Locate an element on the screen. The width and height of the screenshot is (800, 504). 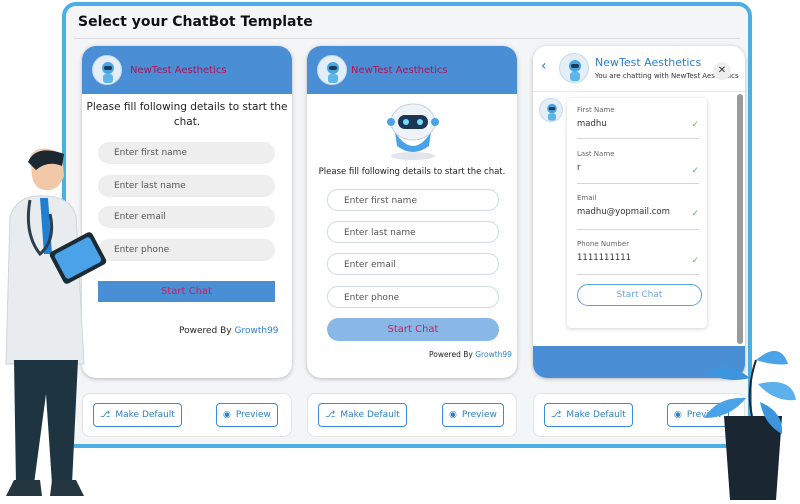
field-label: Last Name is located at coordinates (596, 154).